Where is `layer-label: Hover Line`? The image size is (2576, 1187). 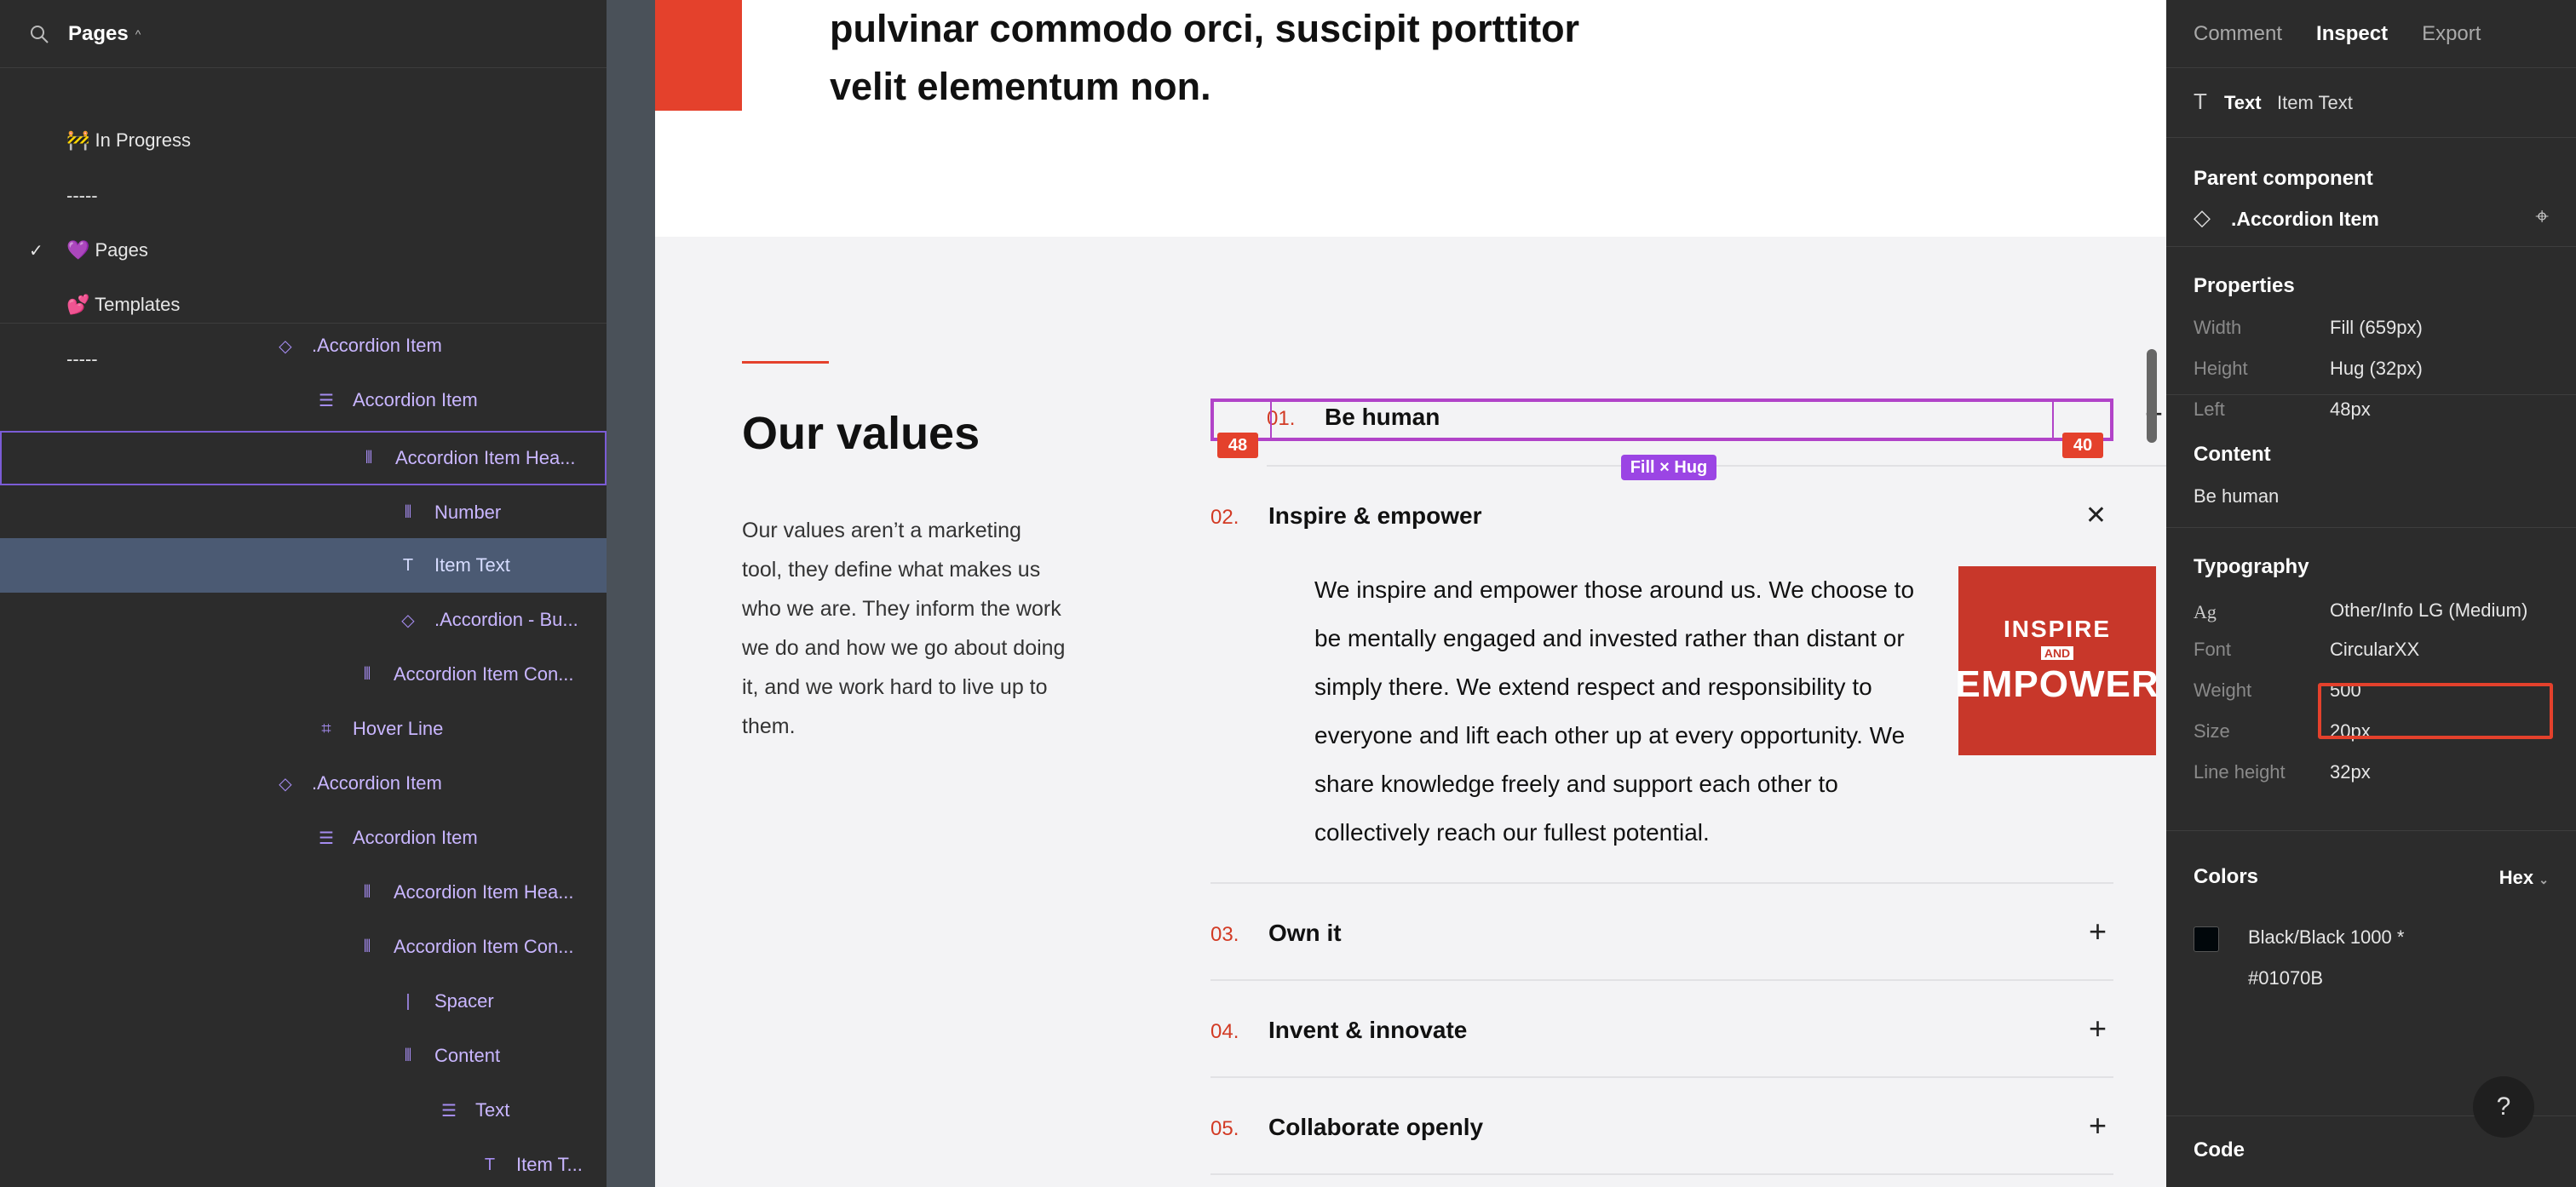
layer-label: Hover Line is located at coordinates (399, 728).